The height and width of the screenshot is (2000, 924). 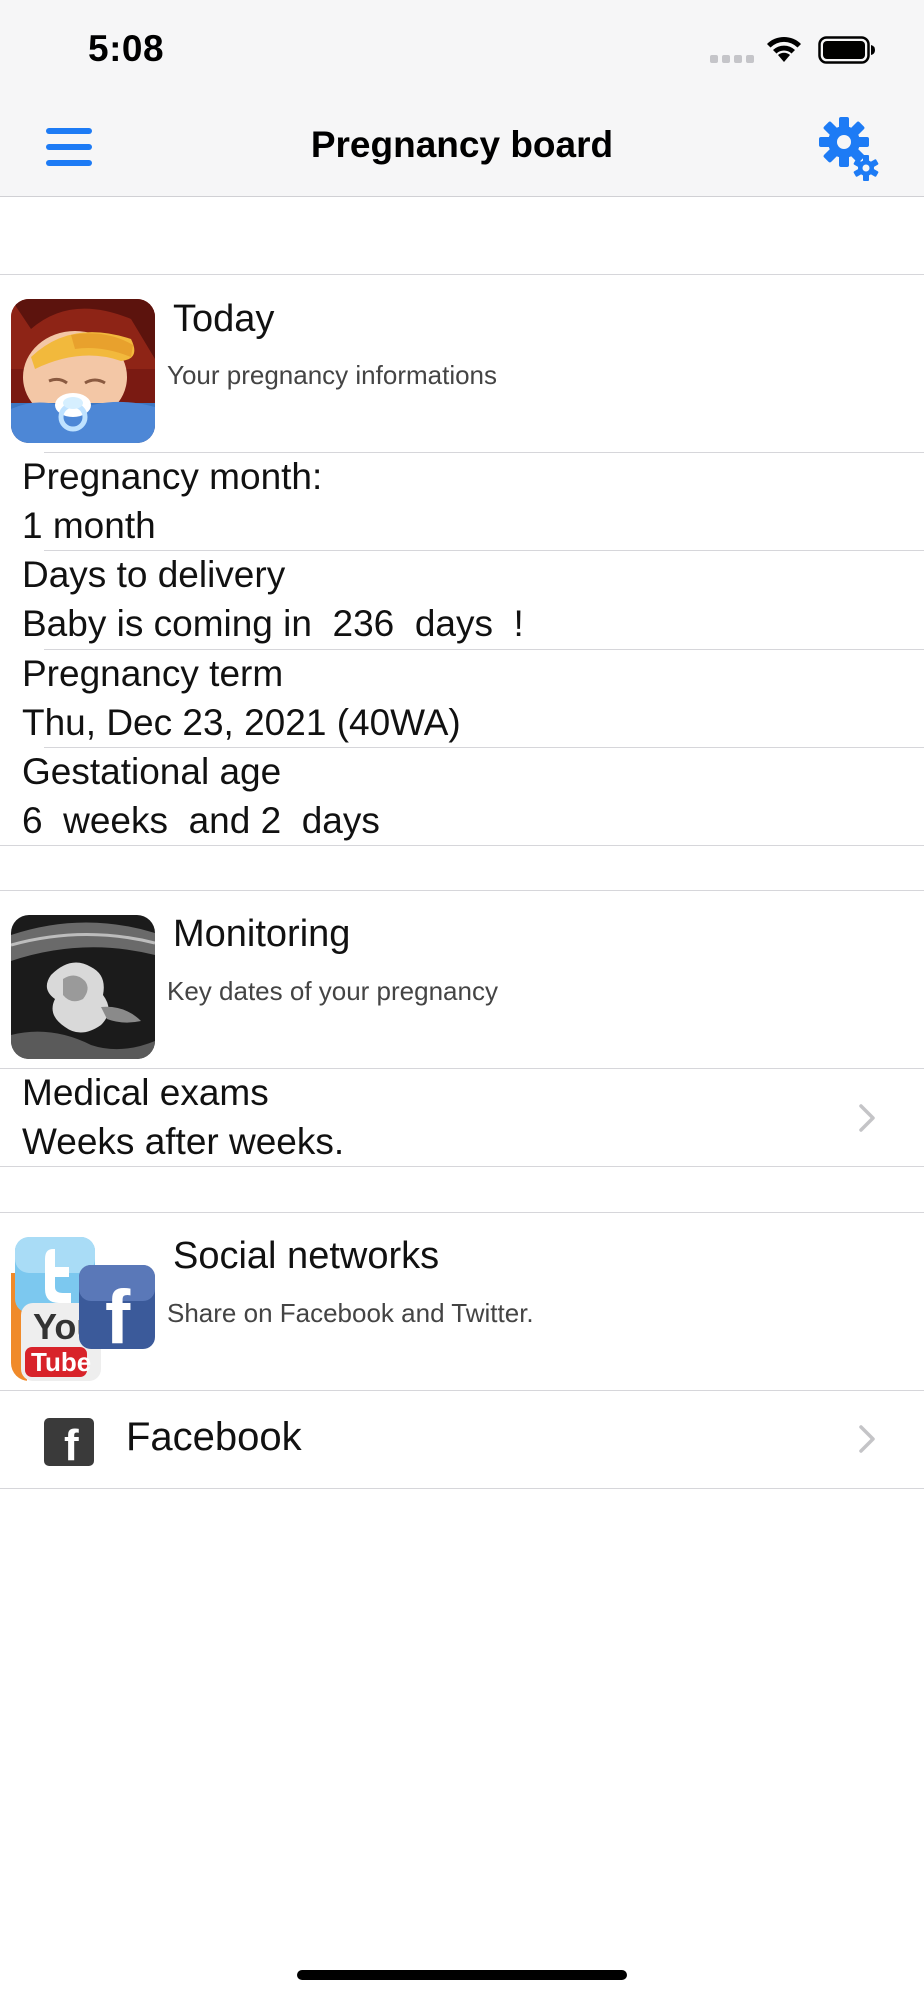 I want to click on youtube-logo-tube: Tube, so click(x=61, y=1362).